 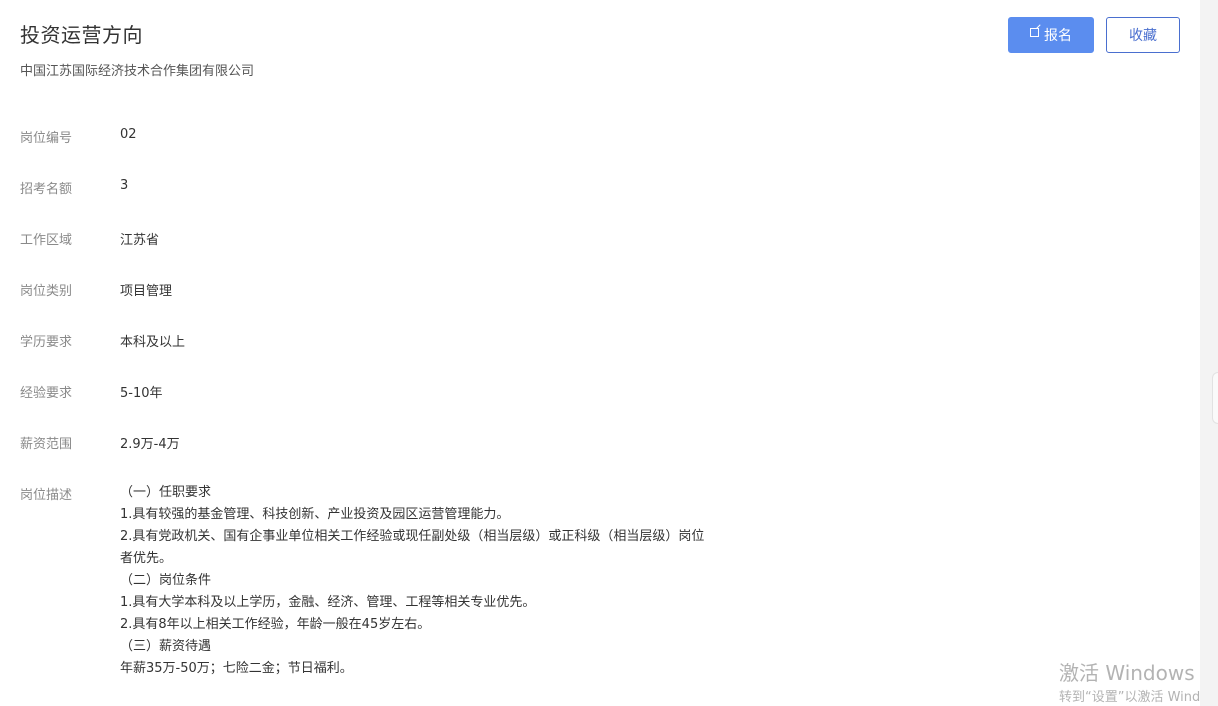 What do you see at coordinates (128, 134) in the screenshot?
I see `detail-value-position-code: 02` at bounding box center [128, 134].